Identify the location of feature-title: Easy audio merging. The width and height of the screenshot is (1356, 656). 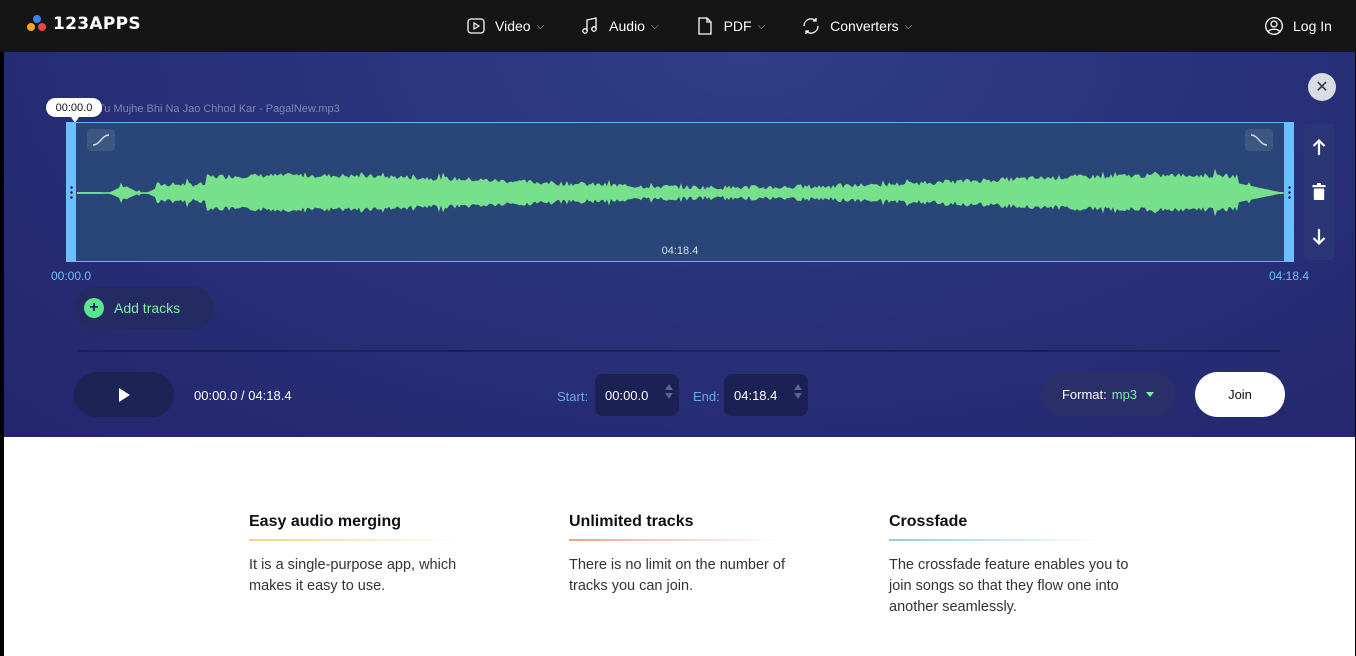
(325, 521).